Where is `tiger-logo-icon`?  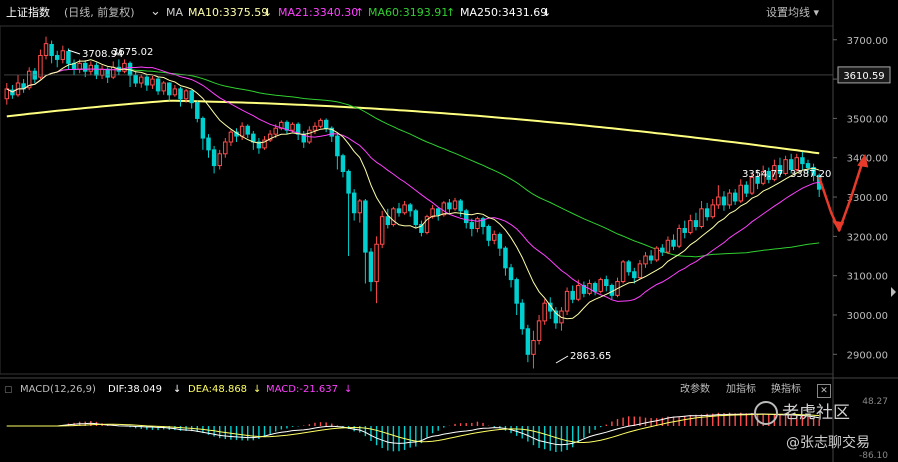
tiger-logo-icon is located at coordinates (766, 413).